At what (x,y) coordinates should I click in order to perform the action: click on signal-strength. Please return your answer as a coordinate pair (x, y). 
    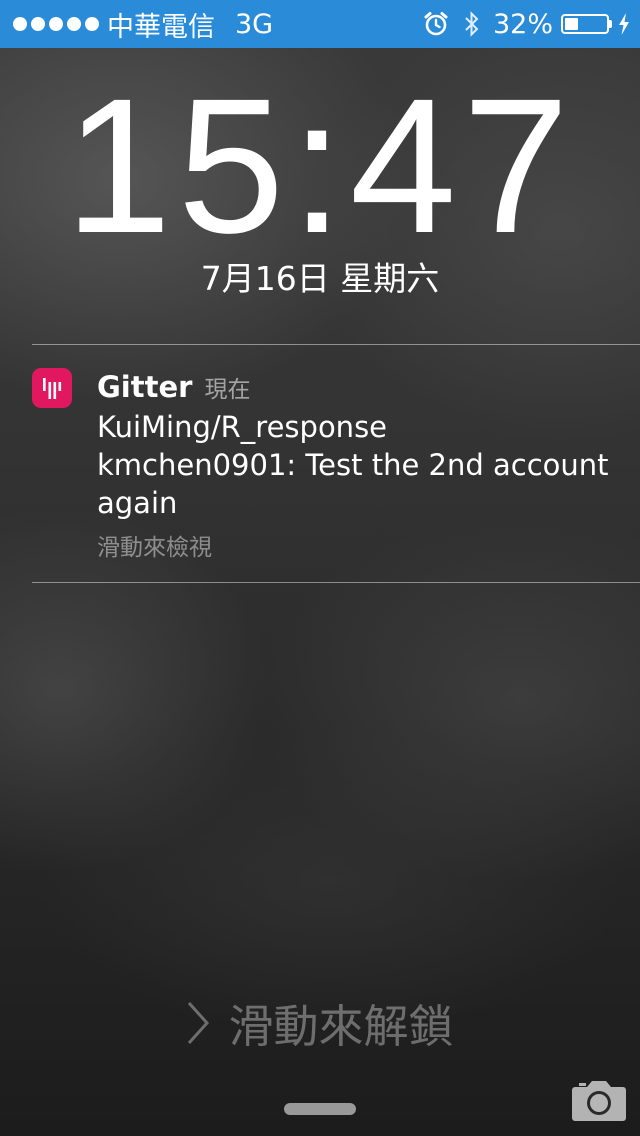
    Looking at the image, I should click on (56, 24).